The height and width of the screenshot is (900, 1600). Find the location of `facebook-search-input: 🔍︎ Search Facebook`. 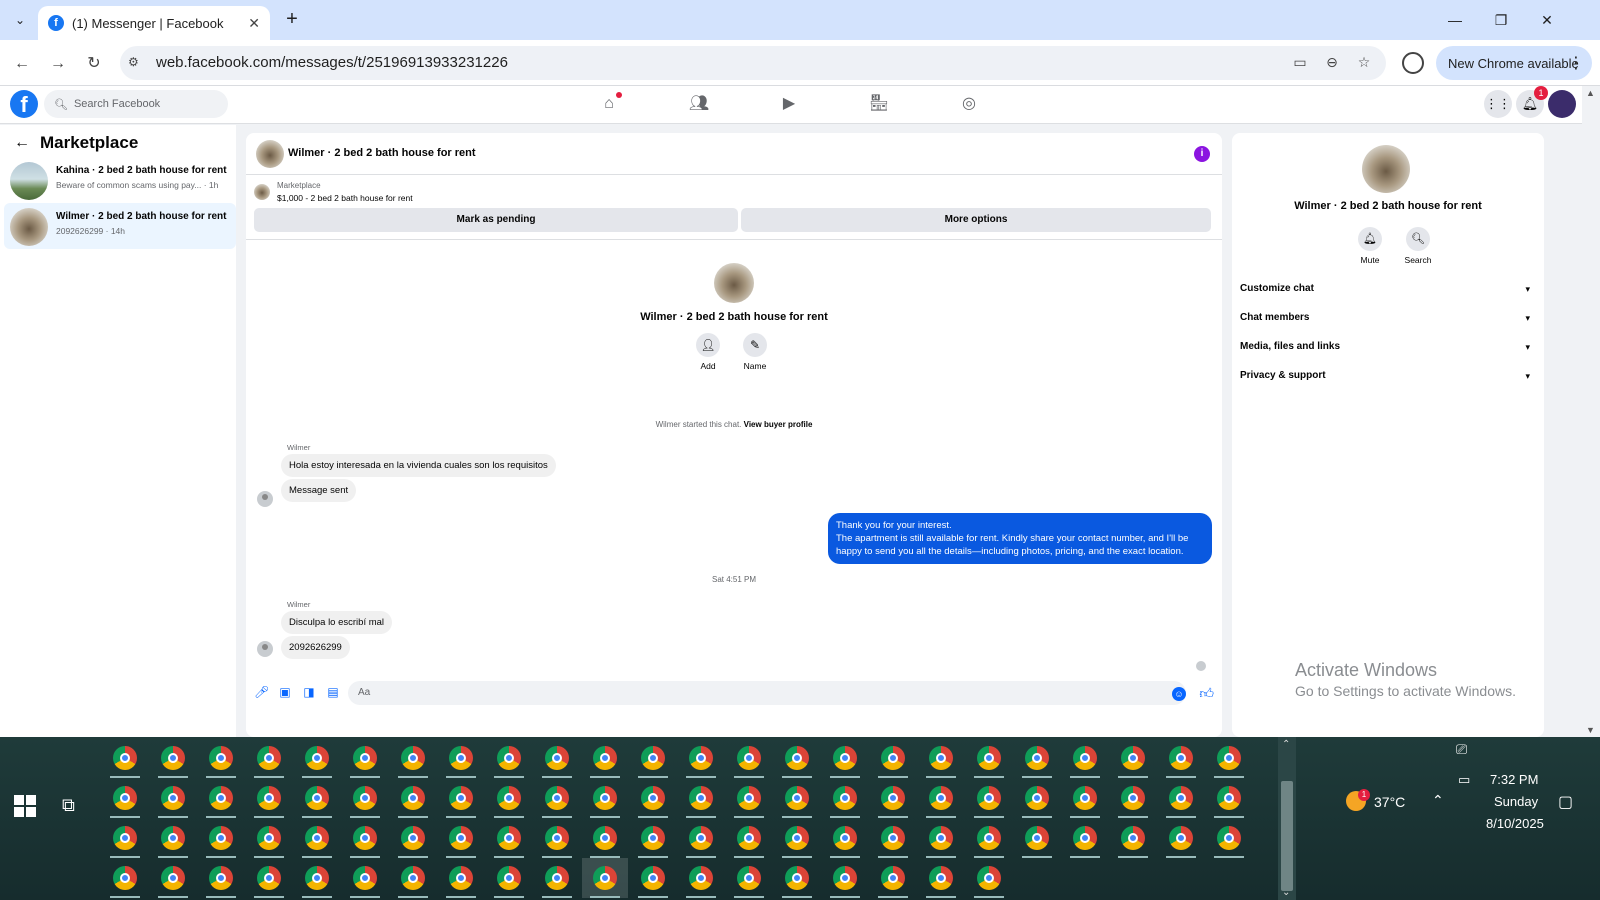

facebook-search-input: 🔍︎ Search Facebook is located at coordinates (136, 104).